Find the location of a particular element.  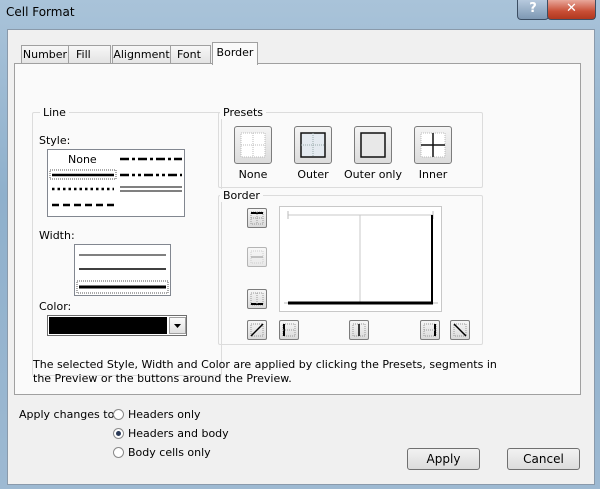

diagonal-up-icon is located at coordinates (257, 330).